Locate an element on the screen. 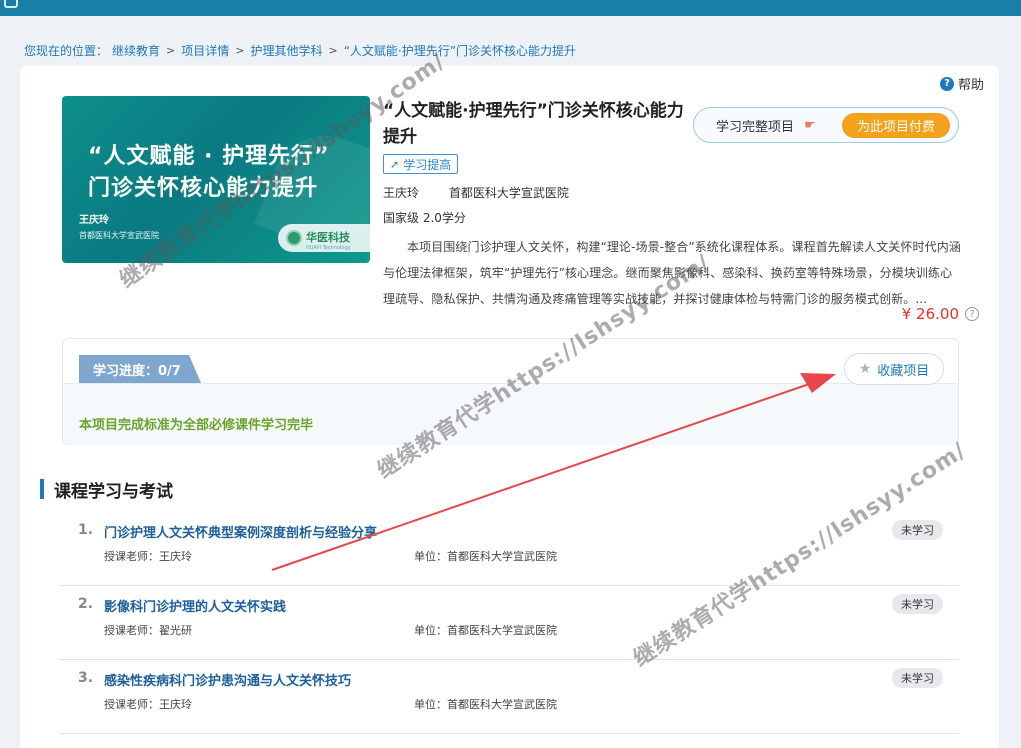  cover-brand-badge: 华医科技 HUAYI Technology is located at coordinates (324, 238).